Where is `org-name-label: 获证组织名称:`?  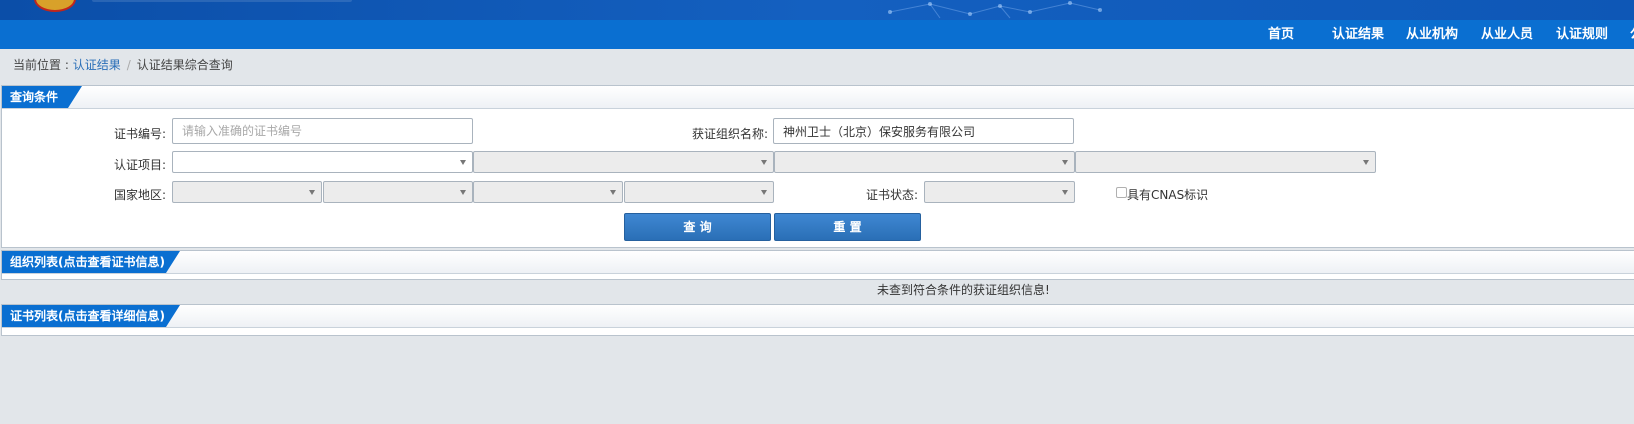
org-name-label: 获证组织名称: is located at coordinates (730, 134).